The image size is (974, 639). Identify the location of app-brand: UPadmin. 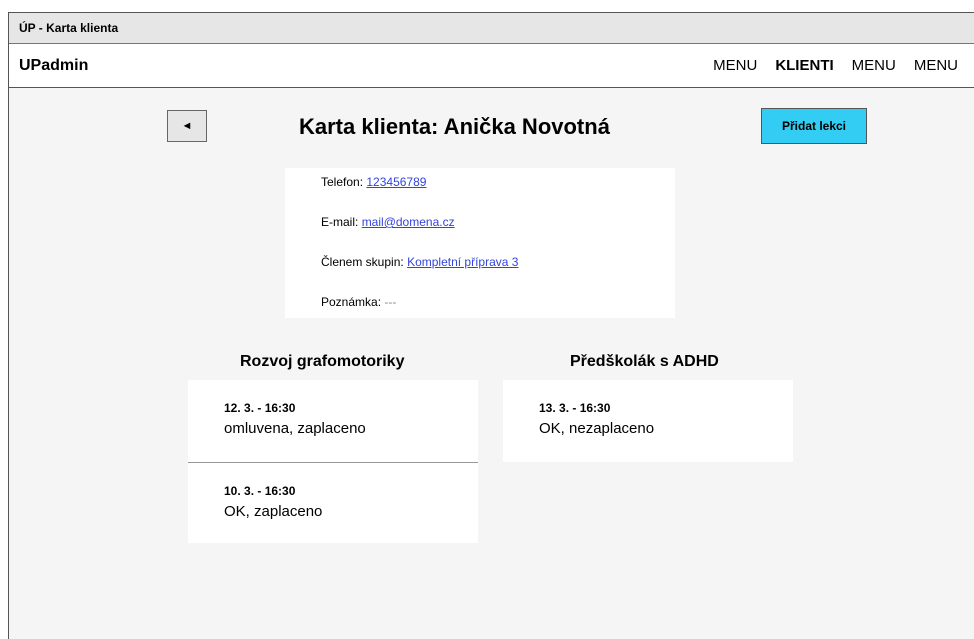
(53, 66).